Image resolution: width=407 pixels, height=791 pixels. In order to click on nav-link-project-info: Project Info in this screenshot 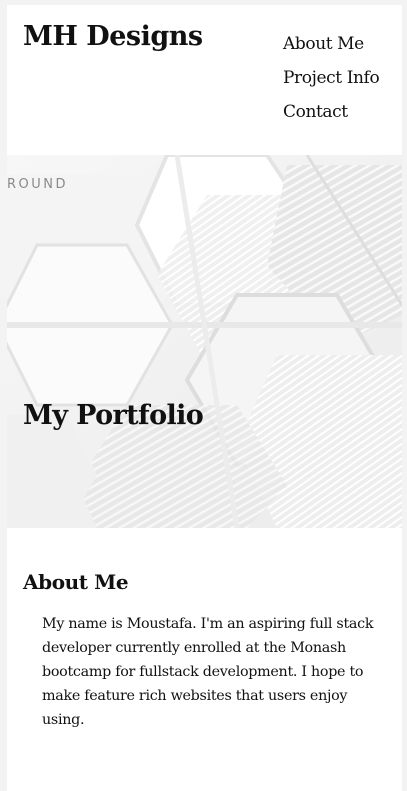, I will do `click(331, 78)`.